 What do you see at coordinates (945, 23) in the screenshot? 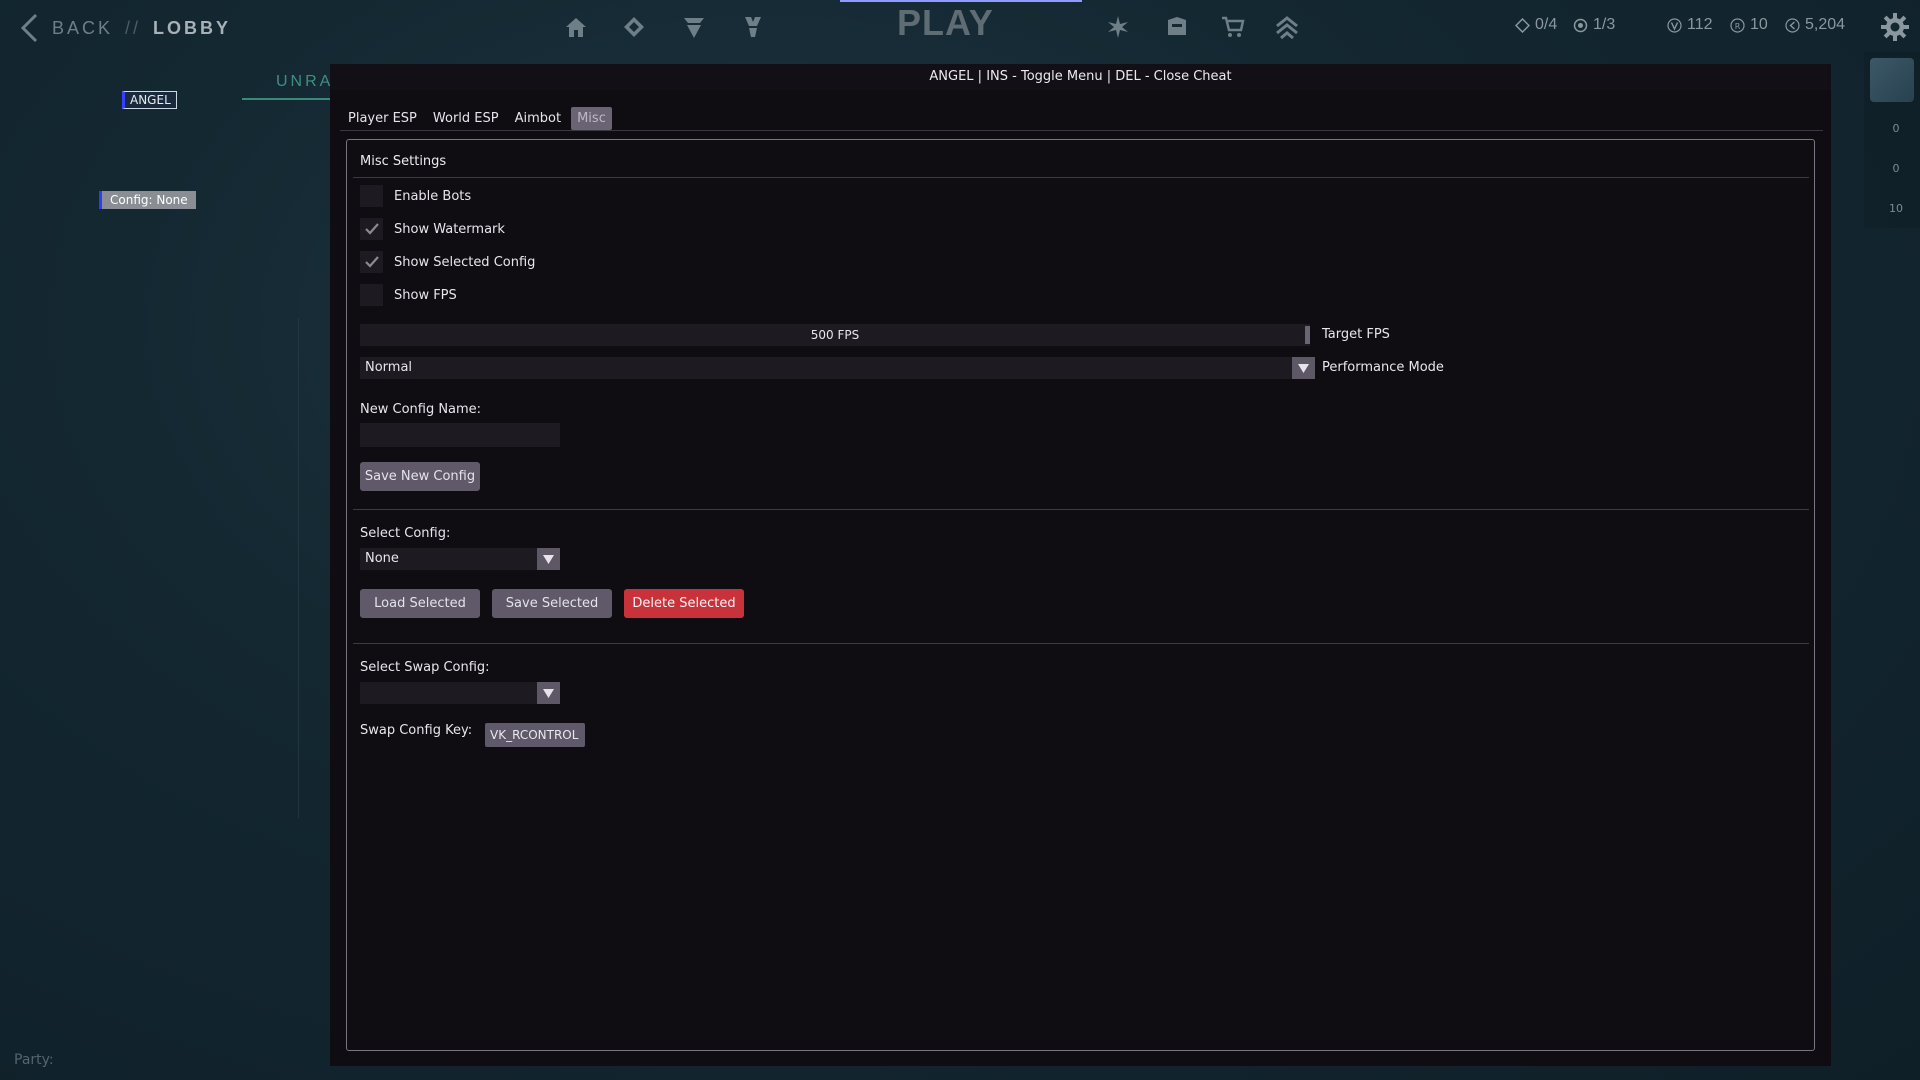
I see `play-tab: PLAY` at bounding box center [945, 23].